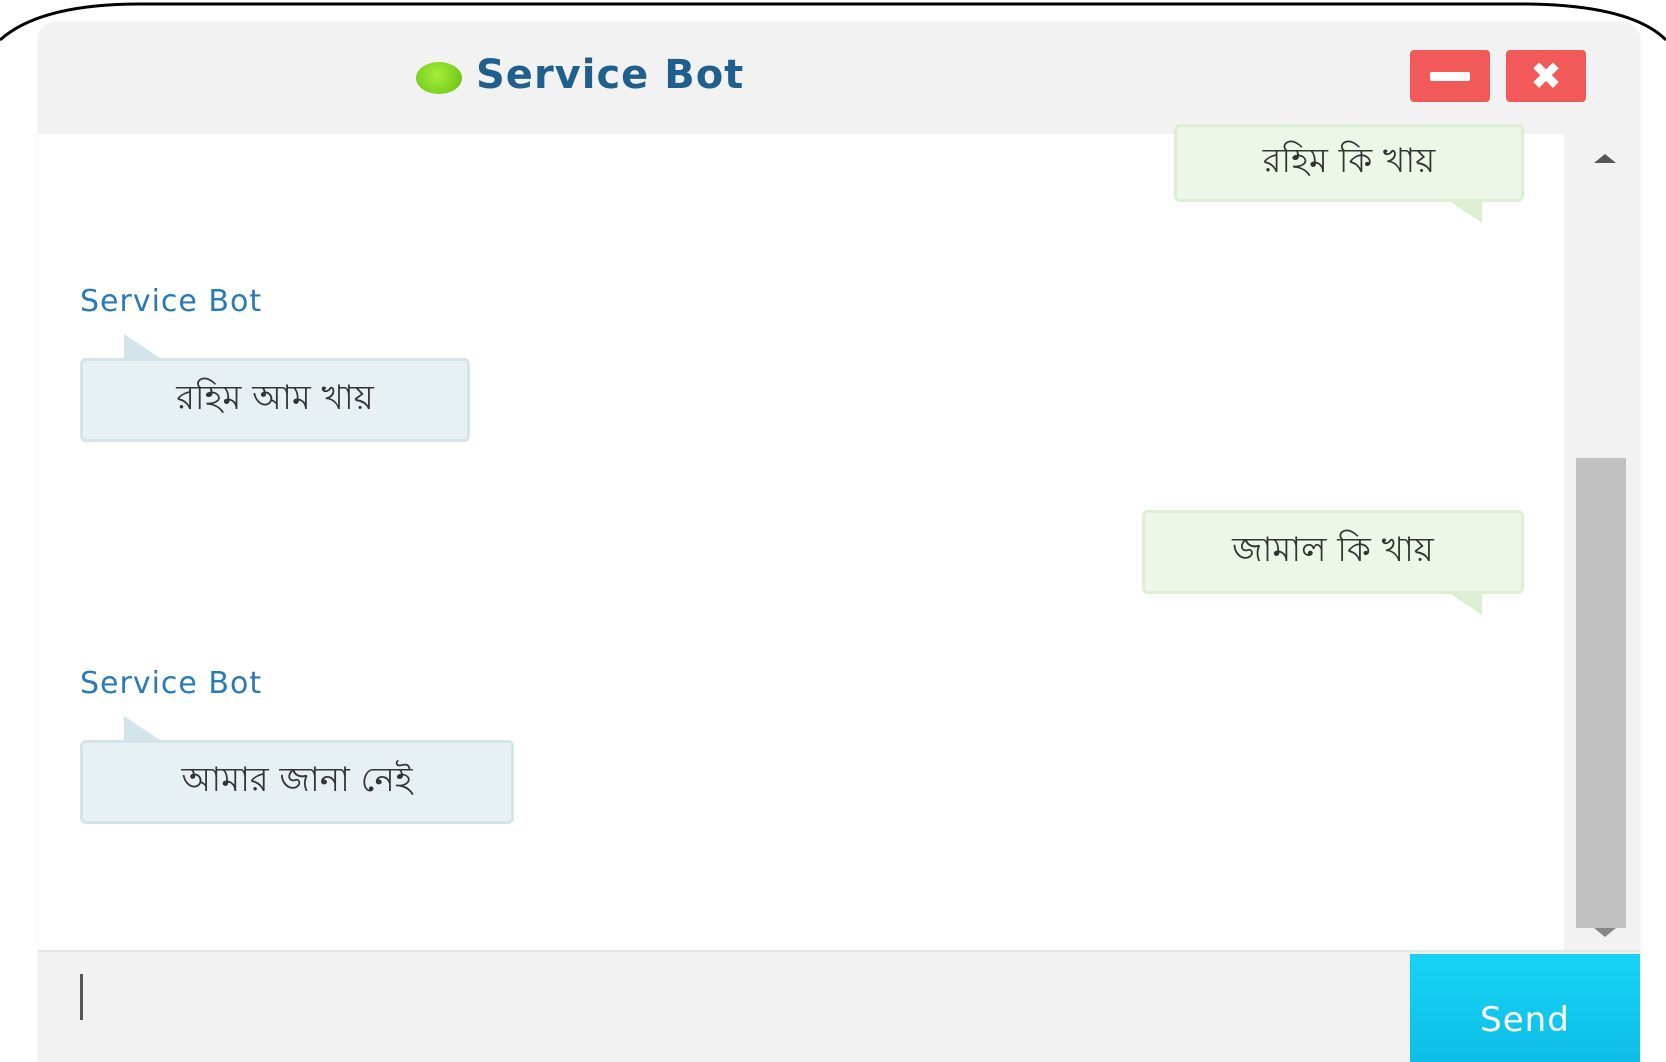 The height and width of the screenshot is (1062, 1666). I want to click on composer-bar: Send, so click(839, 1006).